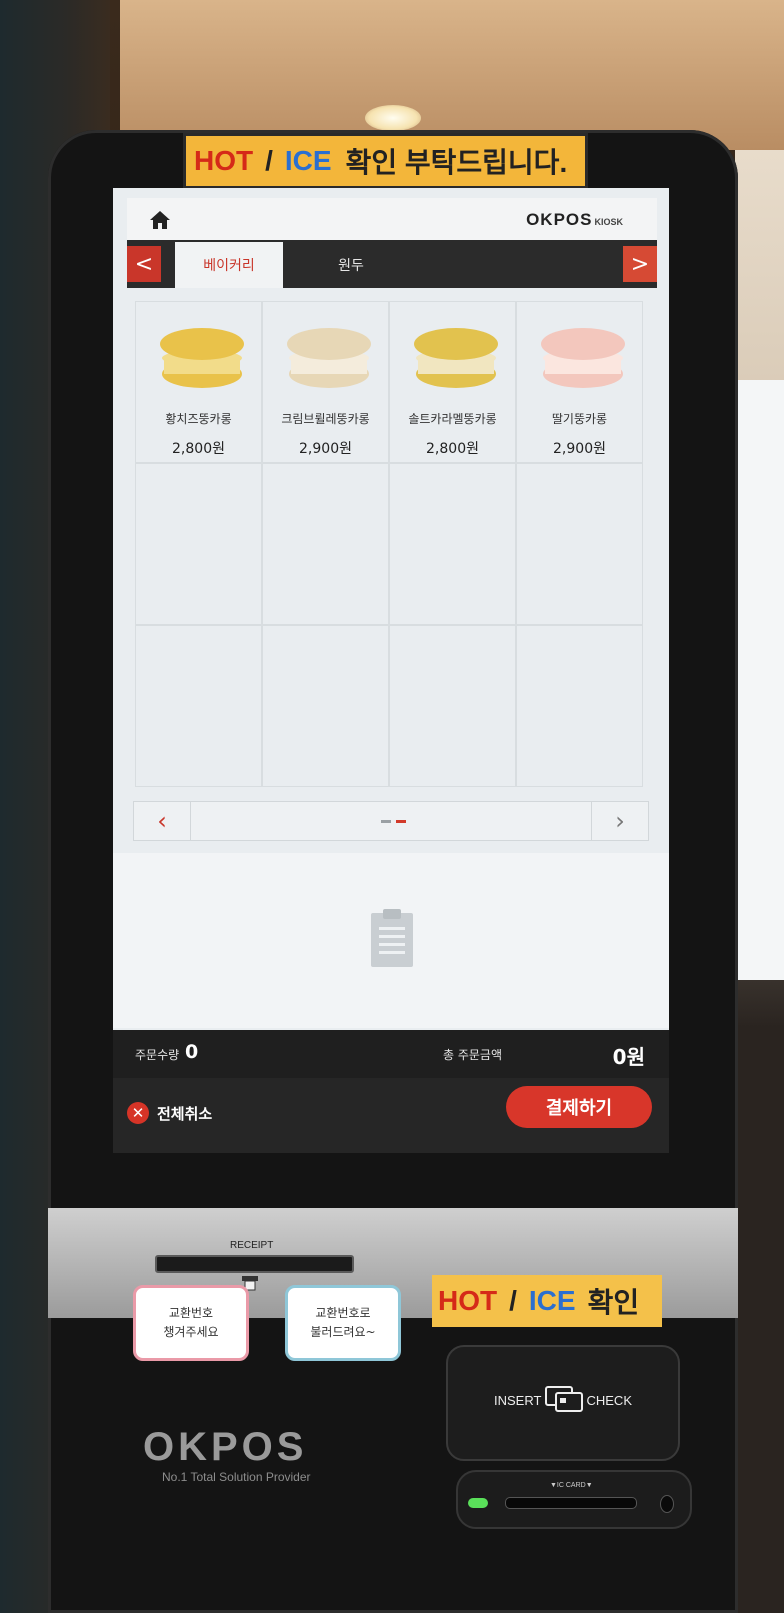 The width and height of the screenshot is (784, 1613). Describe the element at coordinates (343, 1312) in the screenshot. I see `note-line: 교환번호로` at that location.